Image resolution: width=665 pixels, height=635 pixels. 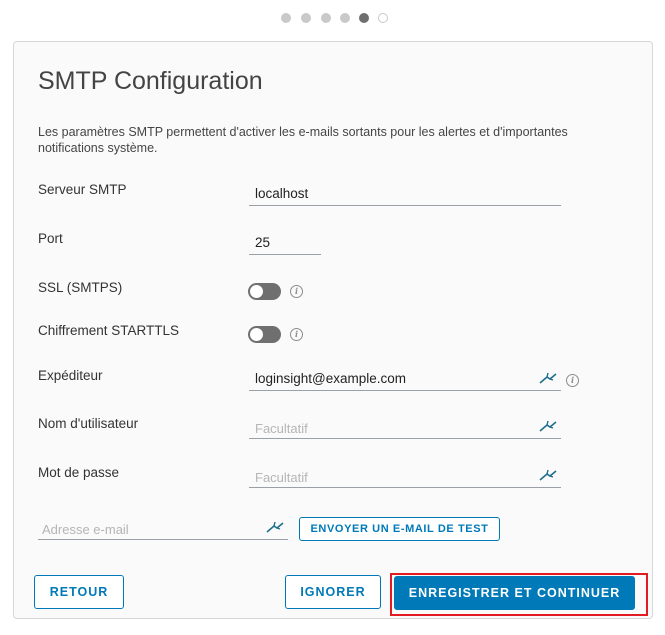 I want to click on back-button: RETOUR, so click(x=79, y=592).